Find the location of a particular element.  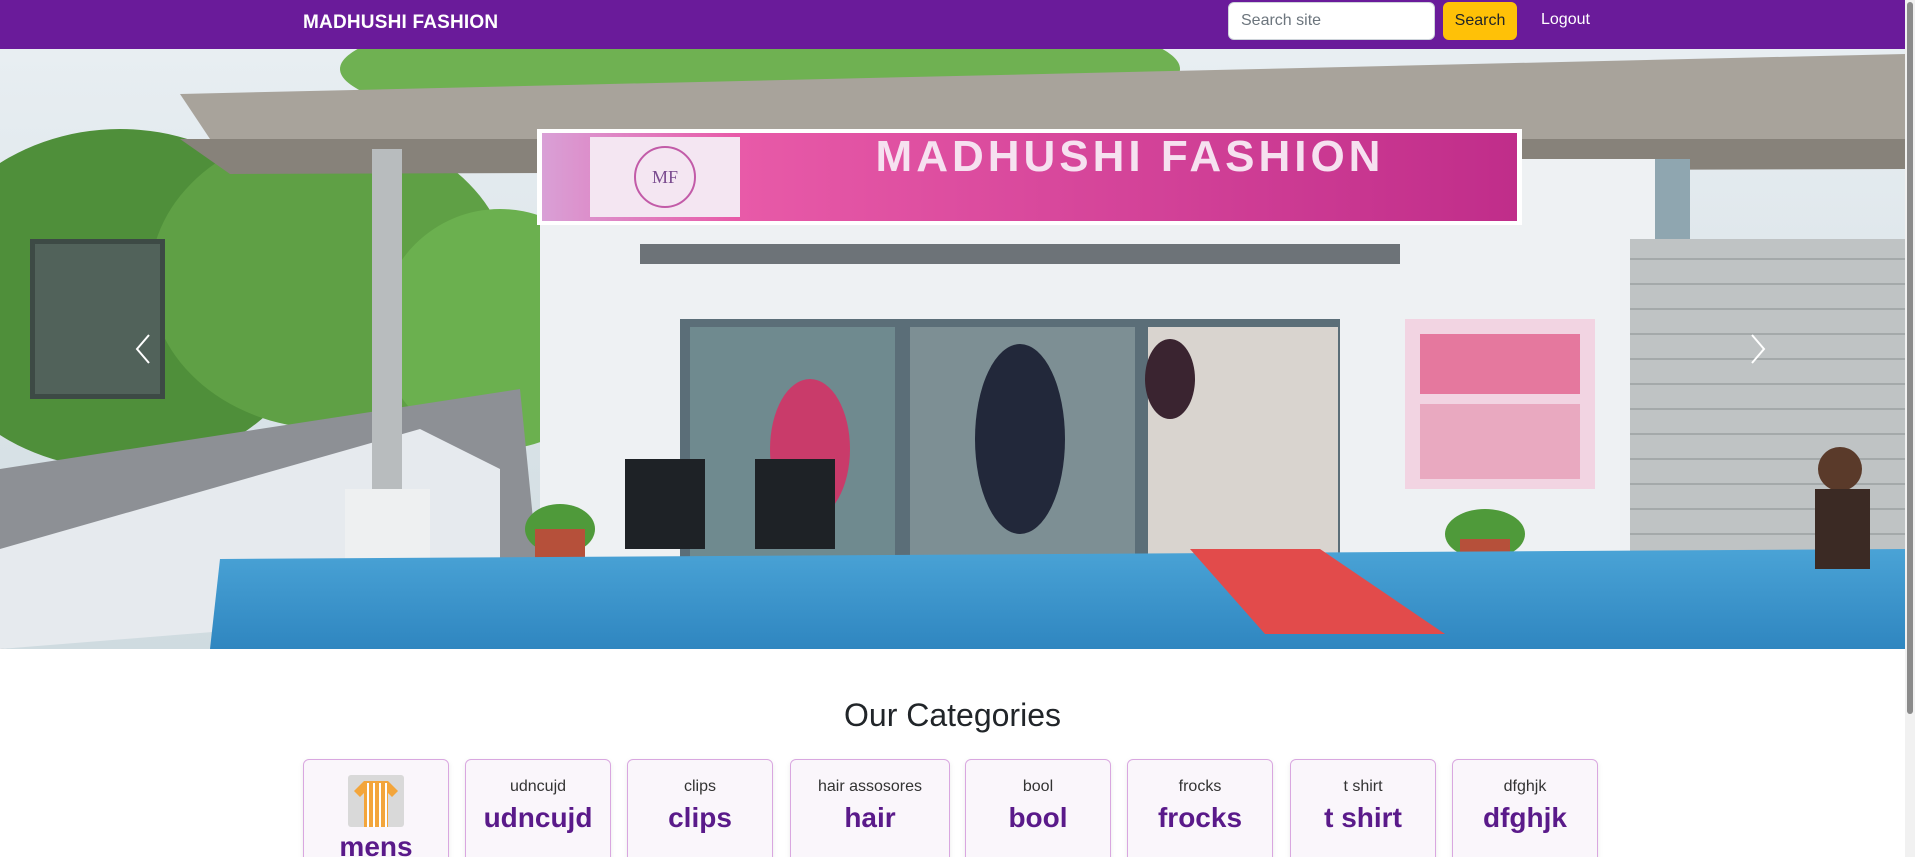

top-navbar: MADHUSHI FASHION Search Logout is located at coordinates (952, 24).